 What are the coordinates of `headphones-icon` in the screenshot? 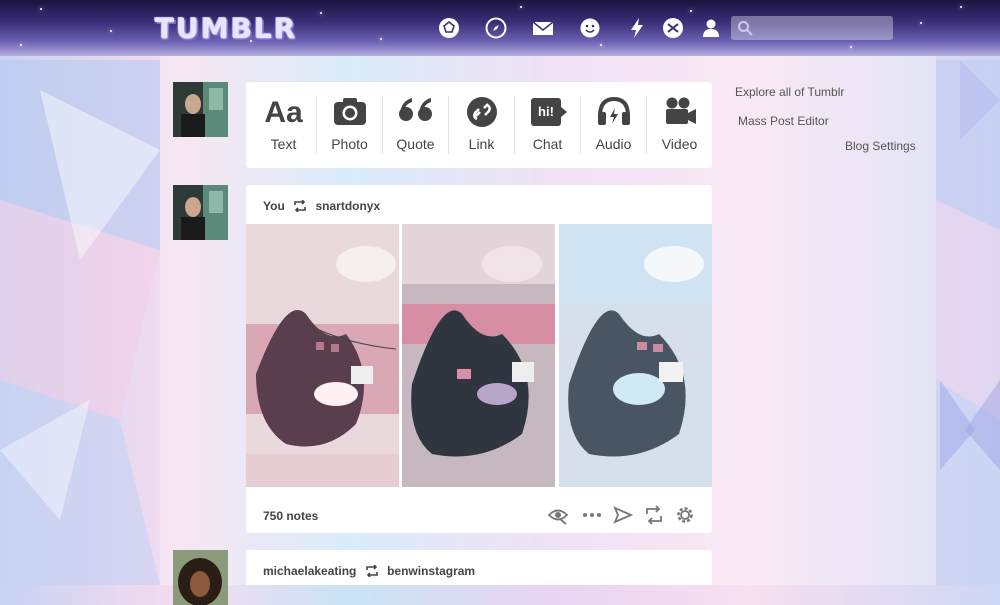 It's located at (613, 110).